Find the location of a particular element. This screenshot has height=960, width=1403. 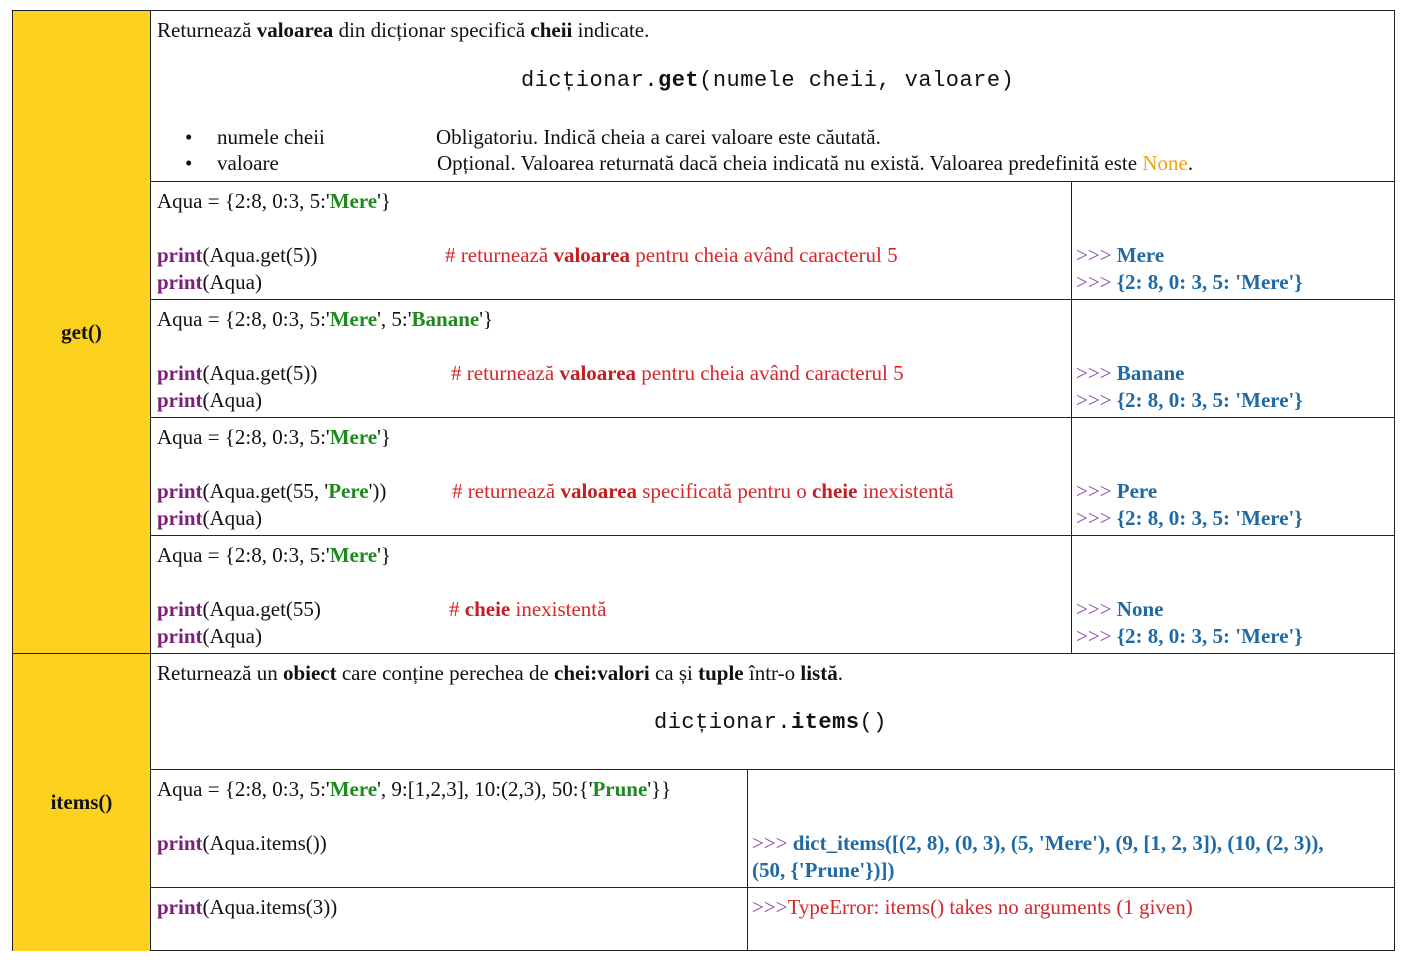

method-label-get: get() is located at coordinates (82, 332).